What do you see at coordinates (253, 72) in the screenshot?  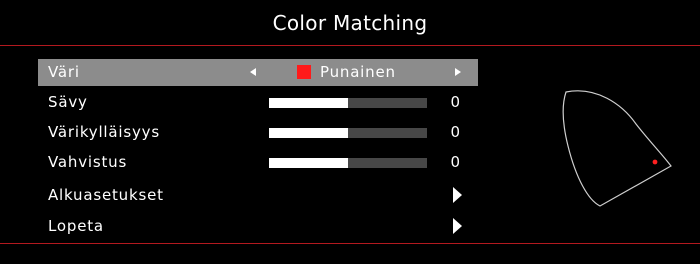 I see `triangle-left-icon` at bounding box center [253, 72].